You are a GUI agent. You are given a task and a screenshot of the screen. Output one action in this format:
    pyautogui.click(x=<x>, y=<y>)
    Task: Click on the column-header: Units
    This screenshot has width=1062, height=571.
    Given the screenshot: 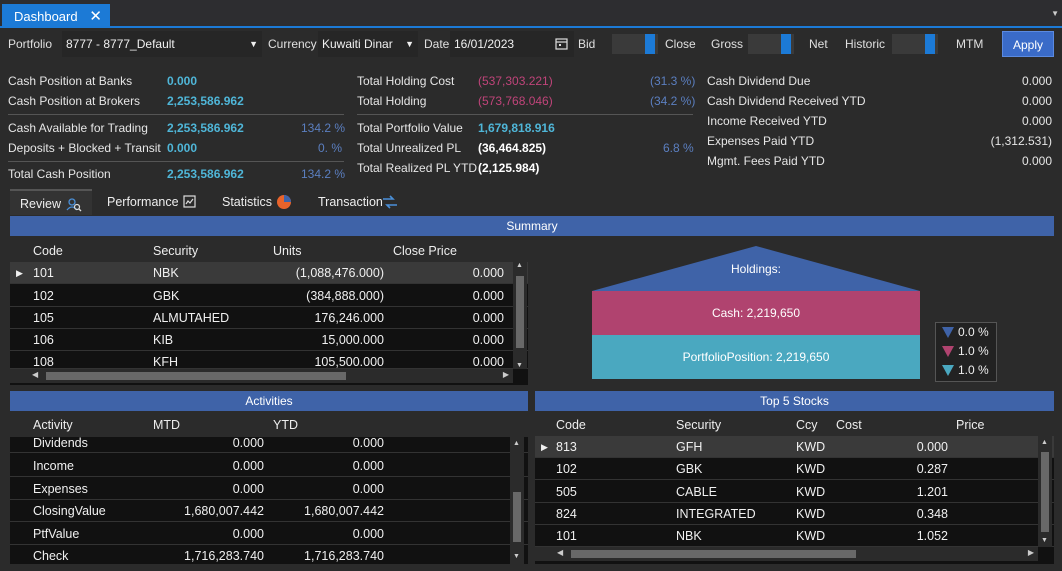 What is the action you would take?
    pyautogui.click(x=287, y=251)
    